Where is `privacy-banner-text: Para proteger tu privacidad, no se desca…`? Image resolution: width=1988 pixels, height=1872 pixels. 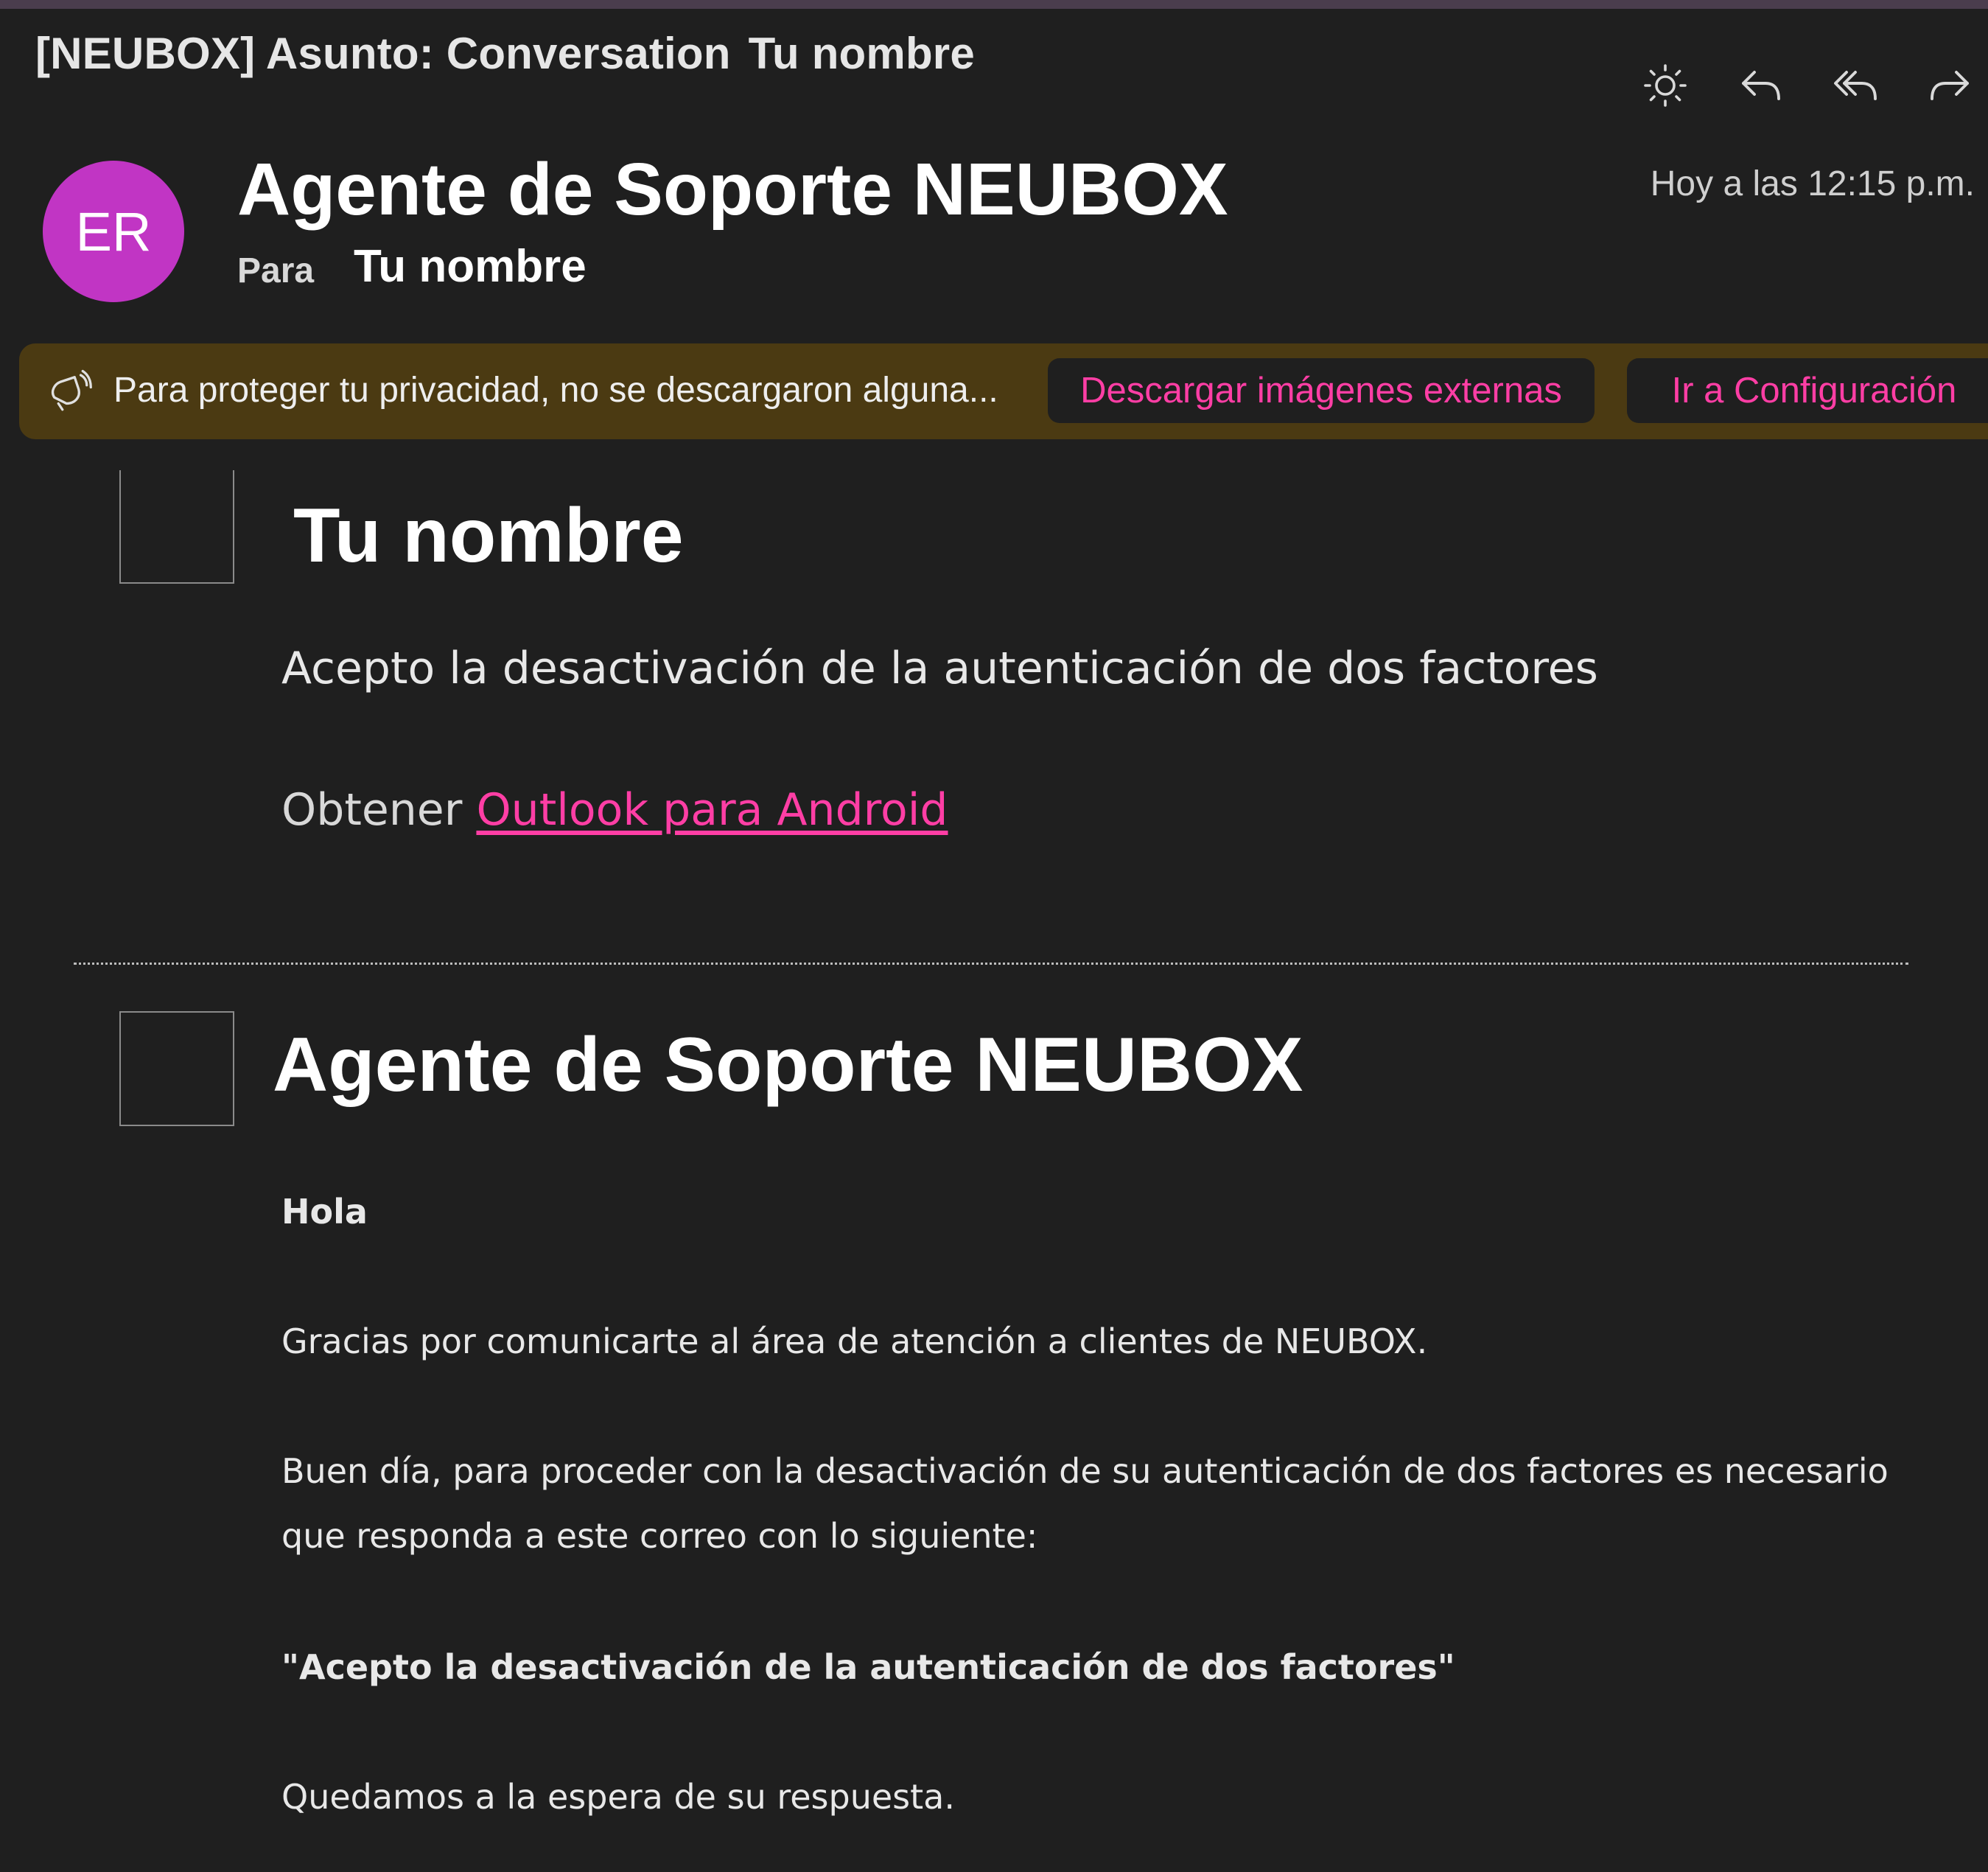
privacy-banner-text: Para proteger tu privacidad, no se desca… is located at coordinates (555, 390).